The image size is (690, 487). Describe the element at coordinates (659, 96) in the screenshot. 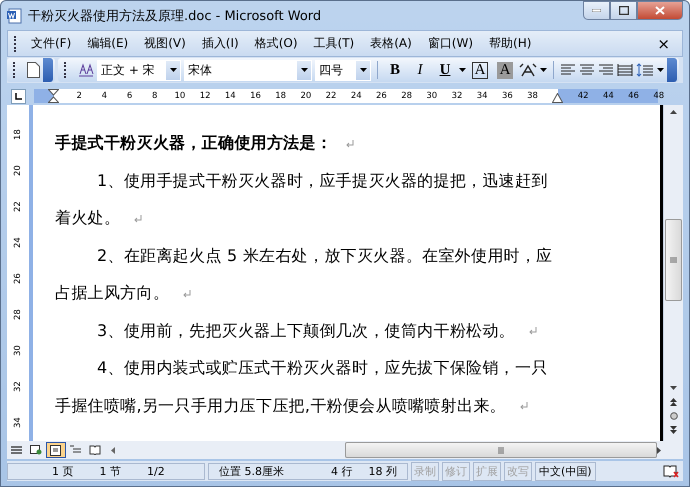

I see `ruler-number: 48` at that location.